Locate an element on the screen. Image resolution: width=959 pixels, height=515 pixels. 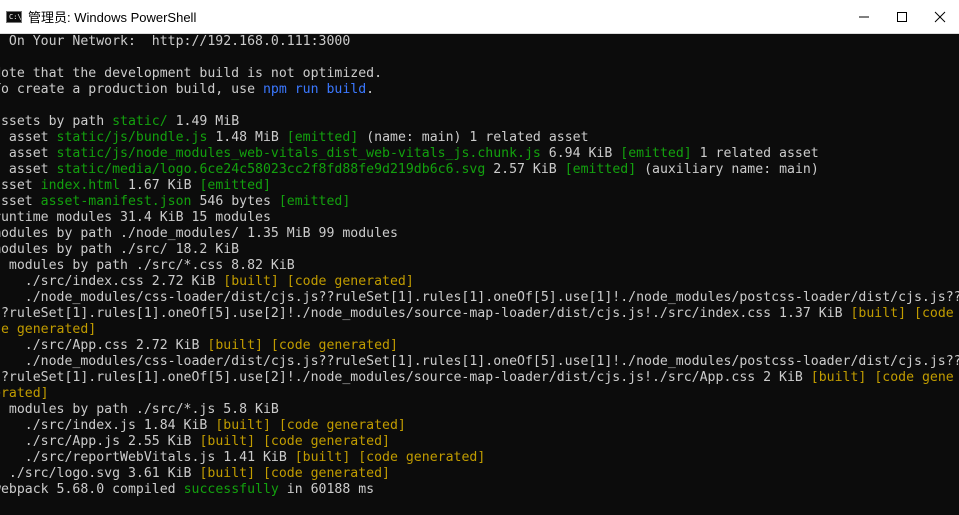
console-text-segment: To create a production build, use is located at coordinates (131, 89).